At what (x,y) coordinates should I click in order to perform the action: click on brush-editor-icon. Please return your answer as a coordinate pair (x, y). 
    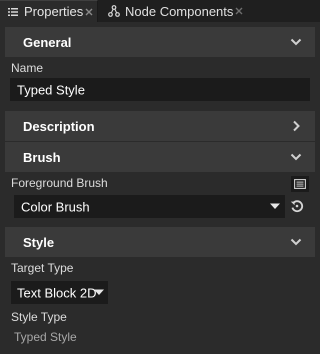
    Looking at the image, I should click on (300, 184).